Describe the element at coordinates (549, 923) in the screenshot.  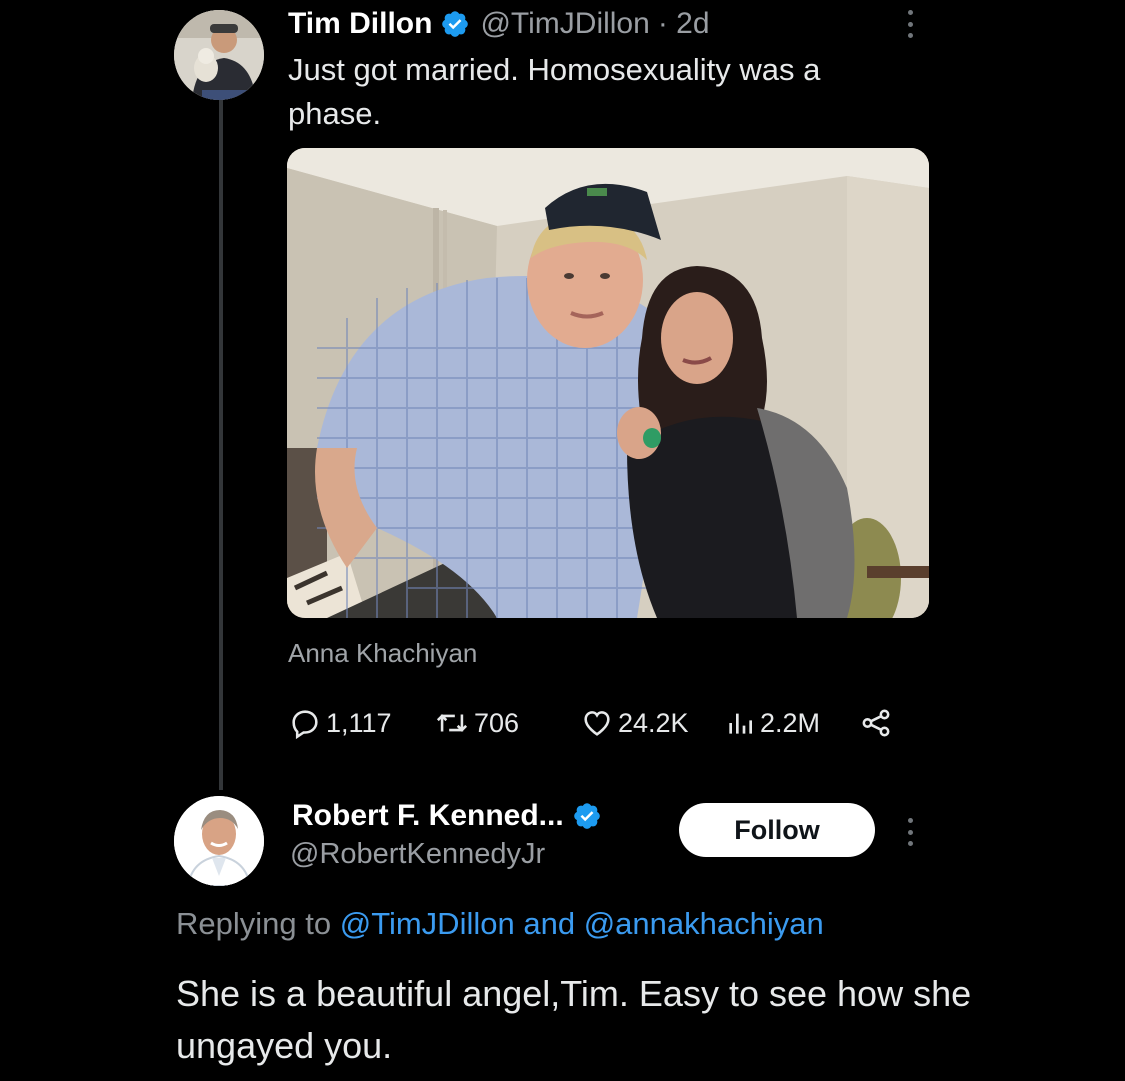
I see `replying-and: and` at that location.